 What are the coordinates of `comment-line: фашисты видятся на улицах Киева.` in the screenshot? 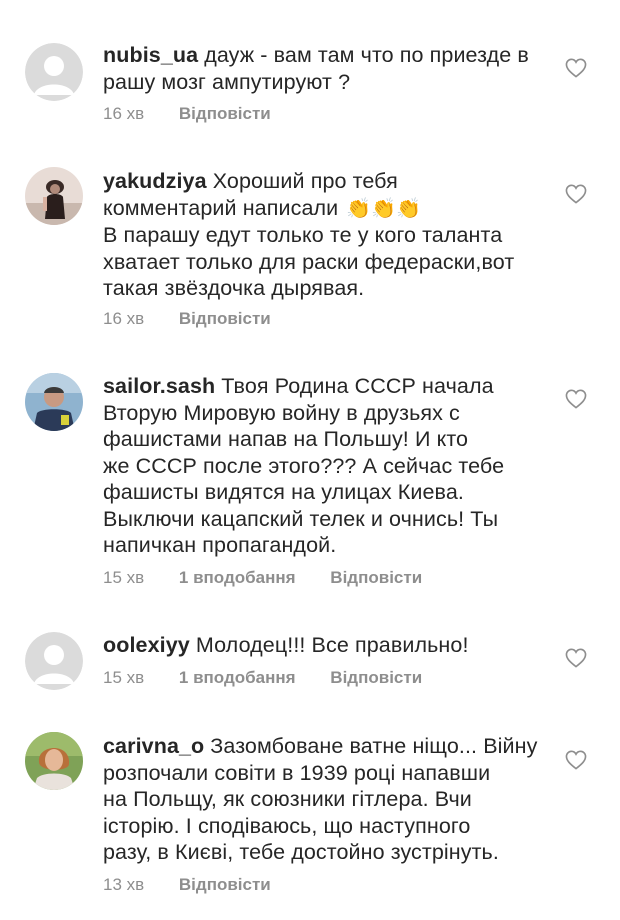 It's located at (283, 492).